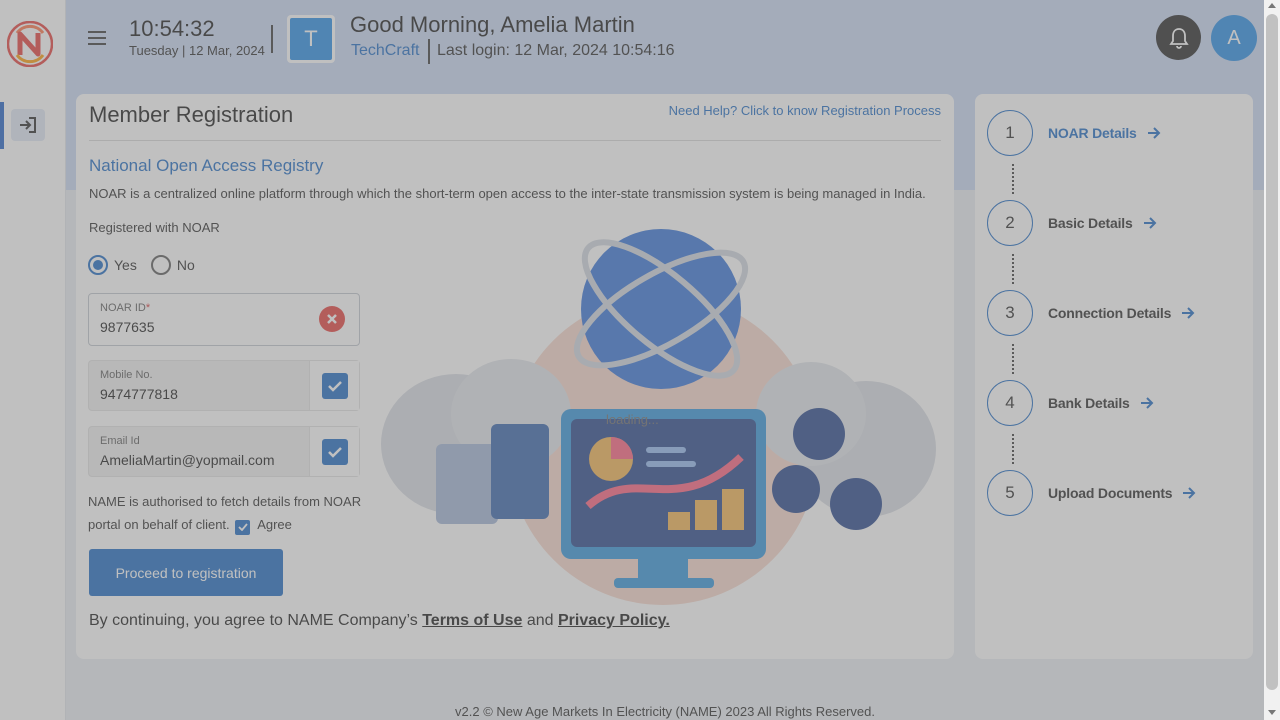  What do you see at coordinates (1010, 403) in the screenshot?
I see `step-number: 4` at bounding box center [1010, 403].